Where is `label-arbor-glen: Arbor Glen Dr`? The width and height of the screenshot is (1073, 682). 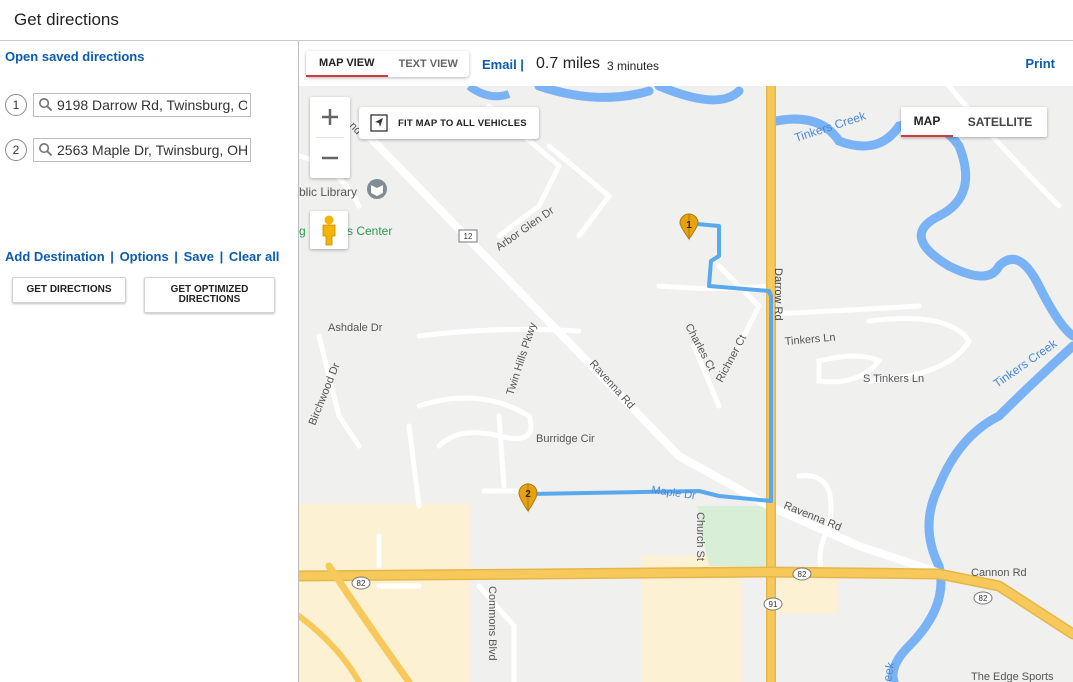 label-arbor-glen: Arbor Glen Dr is located at coordinates (525, 229).